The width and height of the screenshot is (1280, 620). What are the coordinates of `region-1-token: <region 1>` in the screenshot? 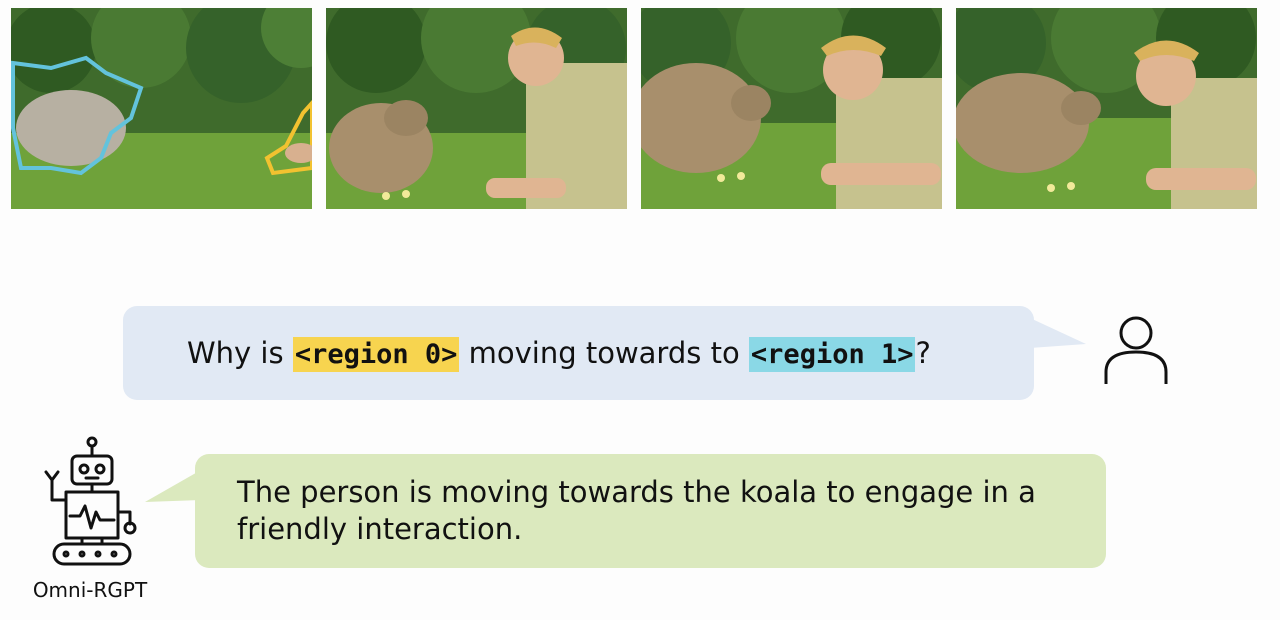 It's located at (832, 354).